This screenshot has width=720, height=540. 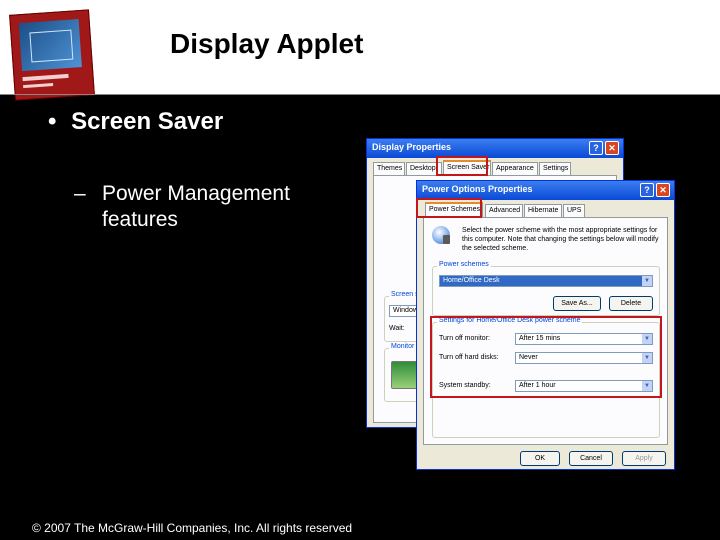 I want to click on power-scheme-value: Home/Office Desk, so click(x=471, y=280).